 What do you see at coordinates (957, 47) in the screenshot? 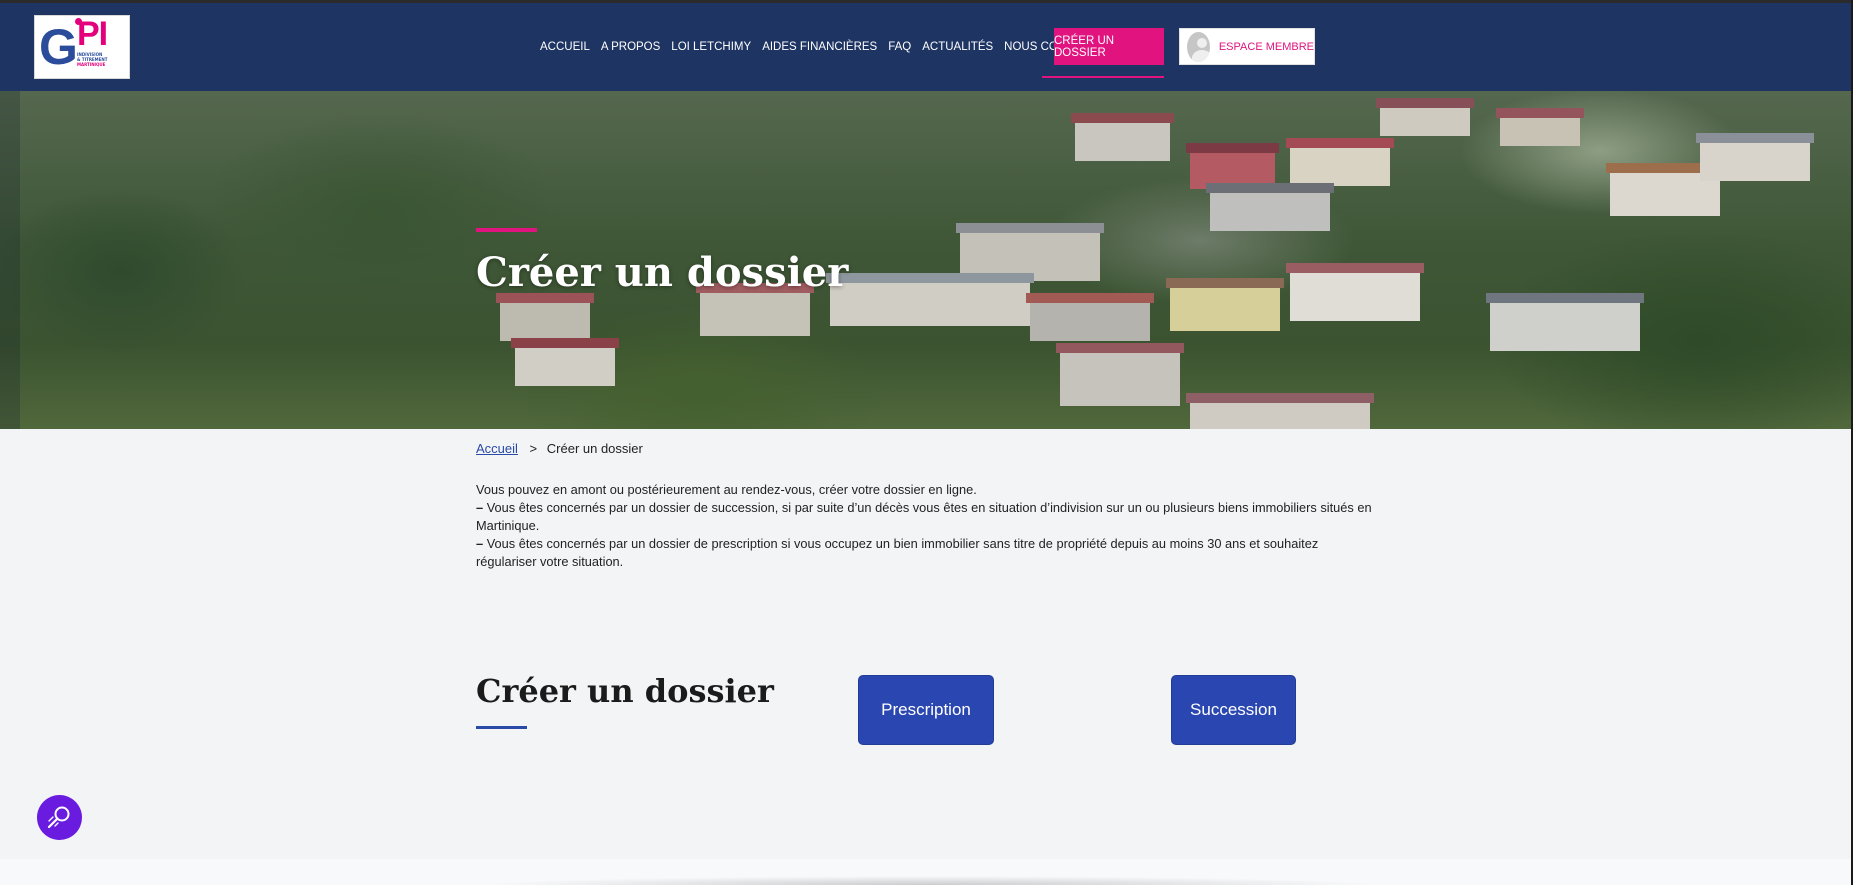
I see `nav-item-actualites: ACTUALITÉS` at bounding box center [957, 47].